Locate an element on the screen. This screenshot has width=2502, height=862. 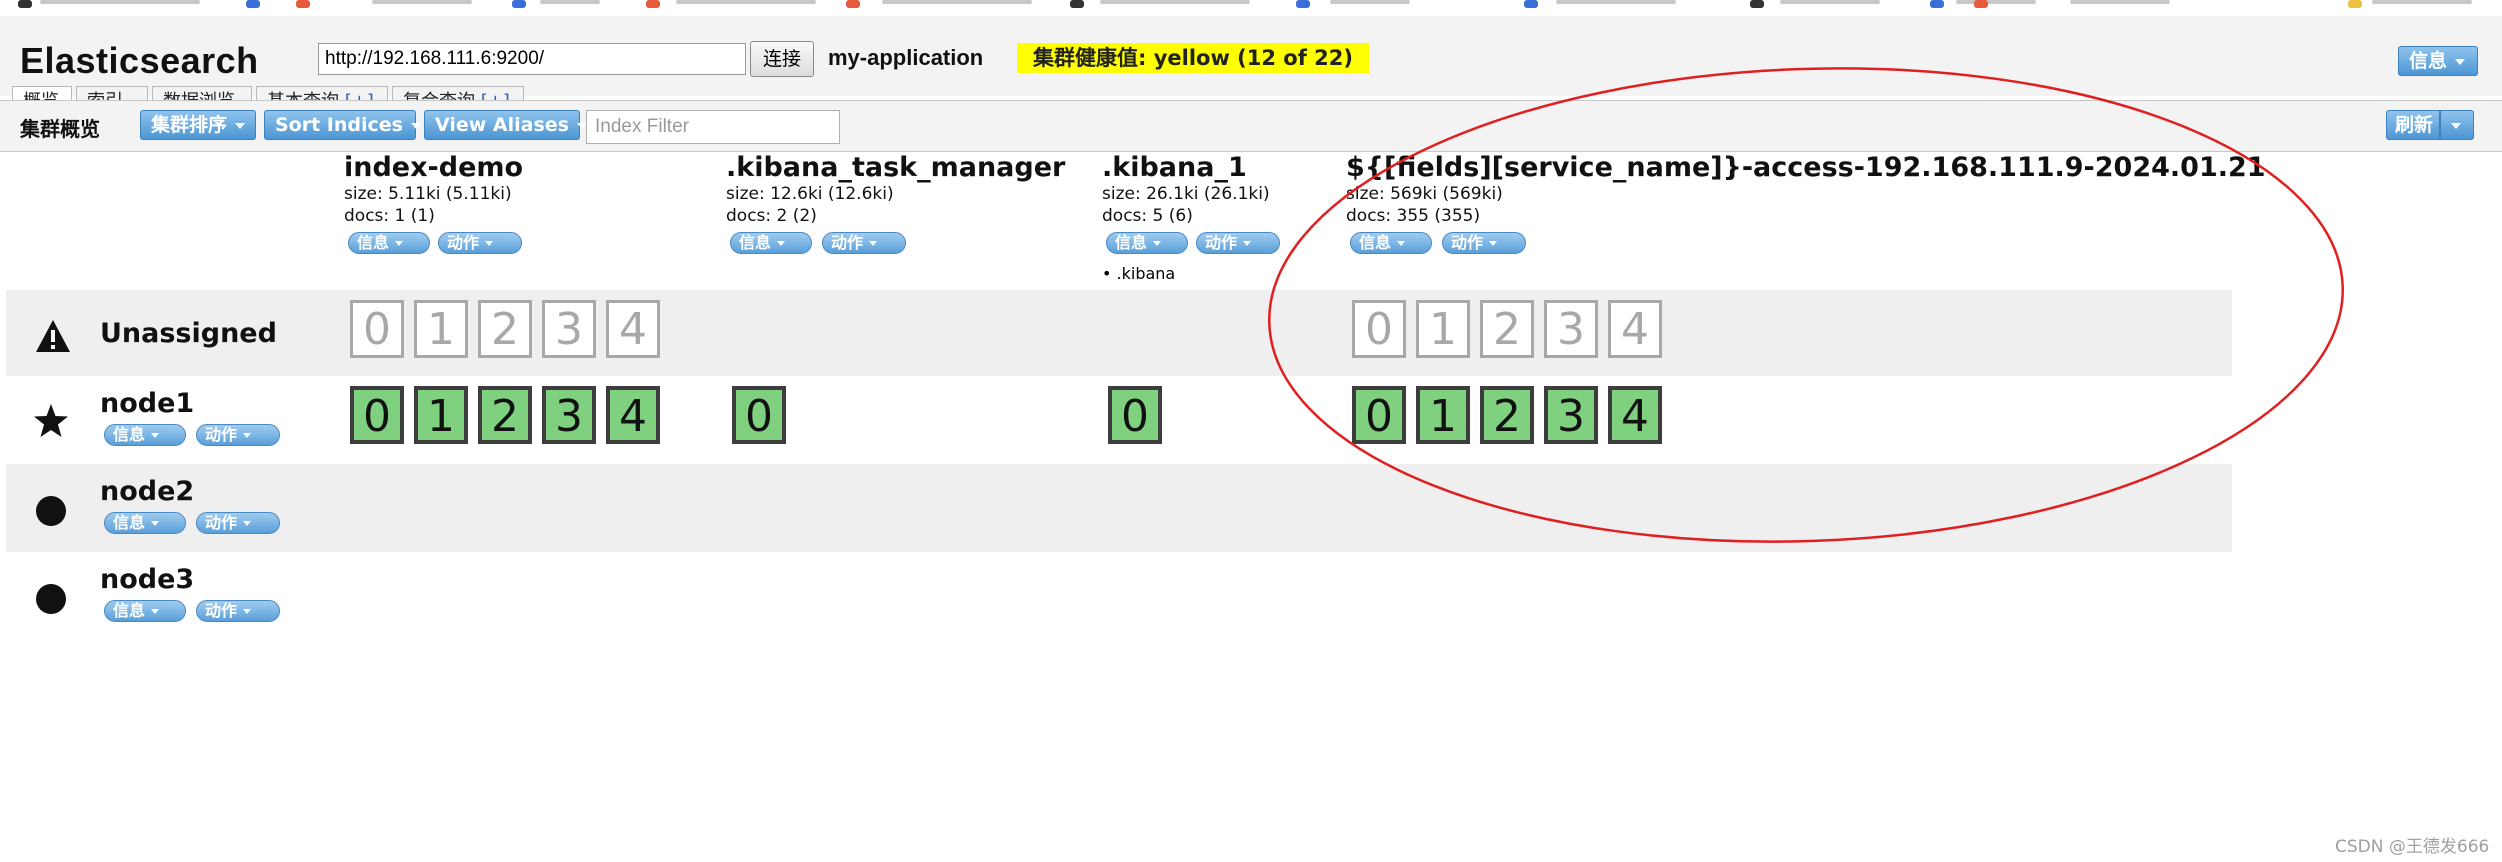
alias-list-item: • .kibana is located at coordinates (1139, 273).